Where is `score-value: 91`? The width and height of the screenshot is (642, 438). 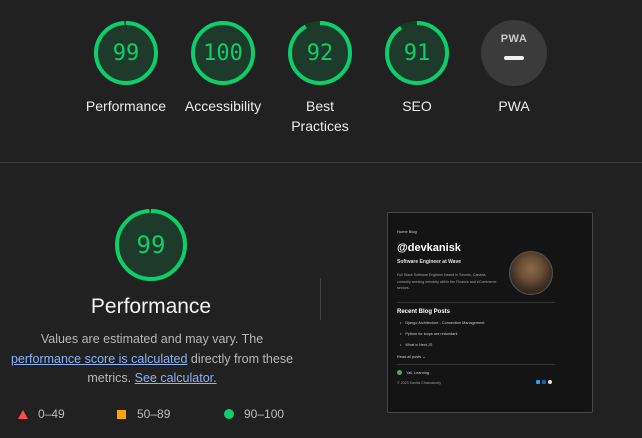
score-value: 91 is located at coordinates (417, 53).